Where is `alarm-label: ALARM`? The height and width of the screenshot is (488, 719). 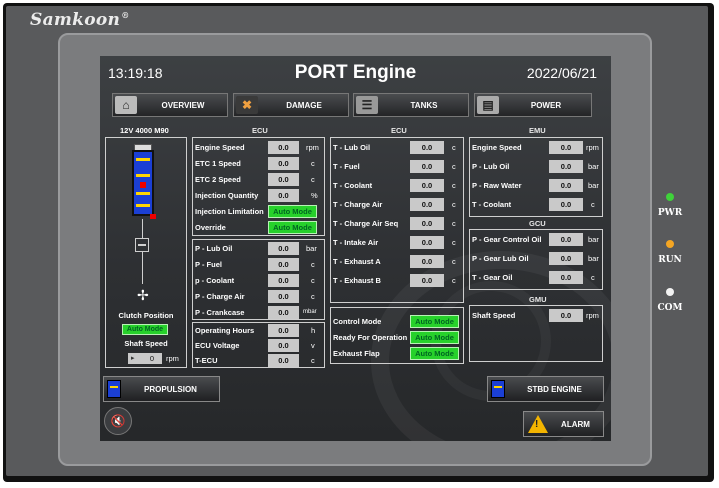 alarm-label: ALARM is located at coordinates (575, 424).